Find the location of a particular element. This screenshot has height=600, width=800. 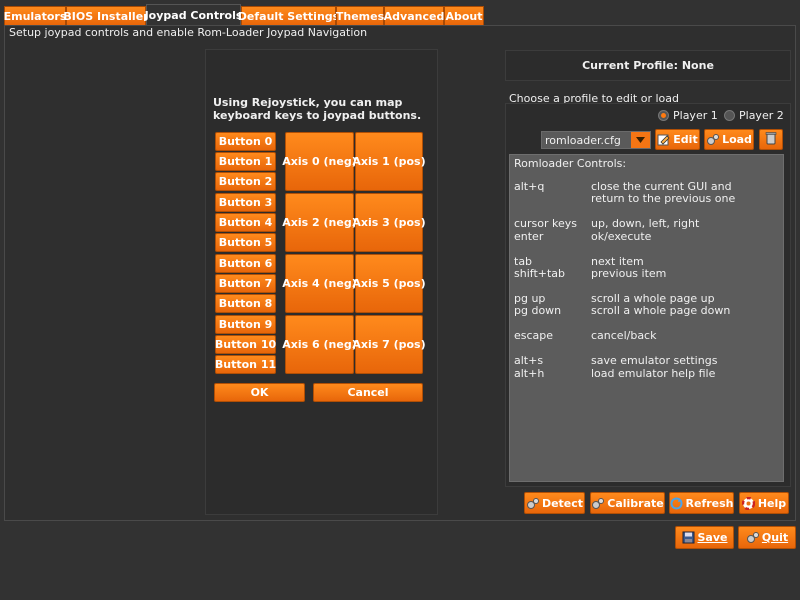

floppy-disk-icon is located at coordinates (688, 537).